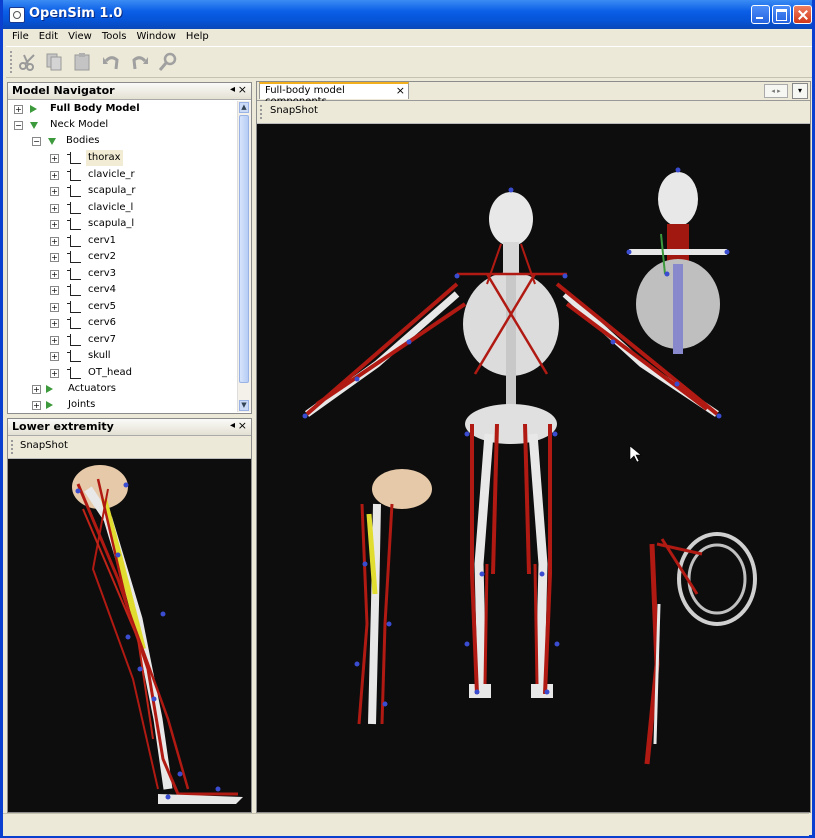 The width and height of the screenshot is (815, 838). Describe the element at coordinates (133, 141) in the screenshot. I see `tree-item-bodies: − Bodies` at that location.